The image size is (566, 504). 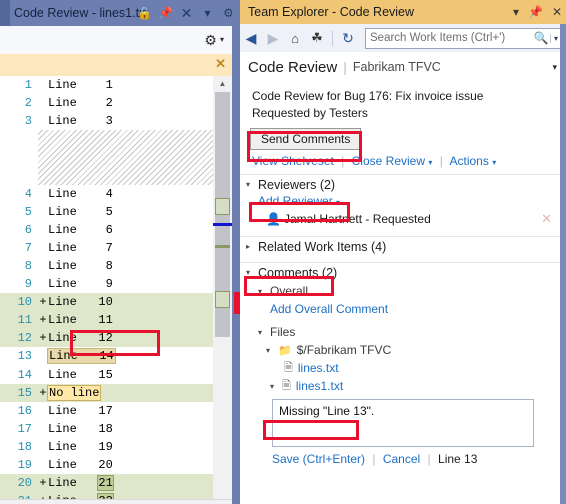 I want to click on code-line: 15 + No line, so click(x=106, y=392).